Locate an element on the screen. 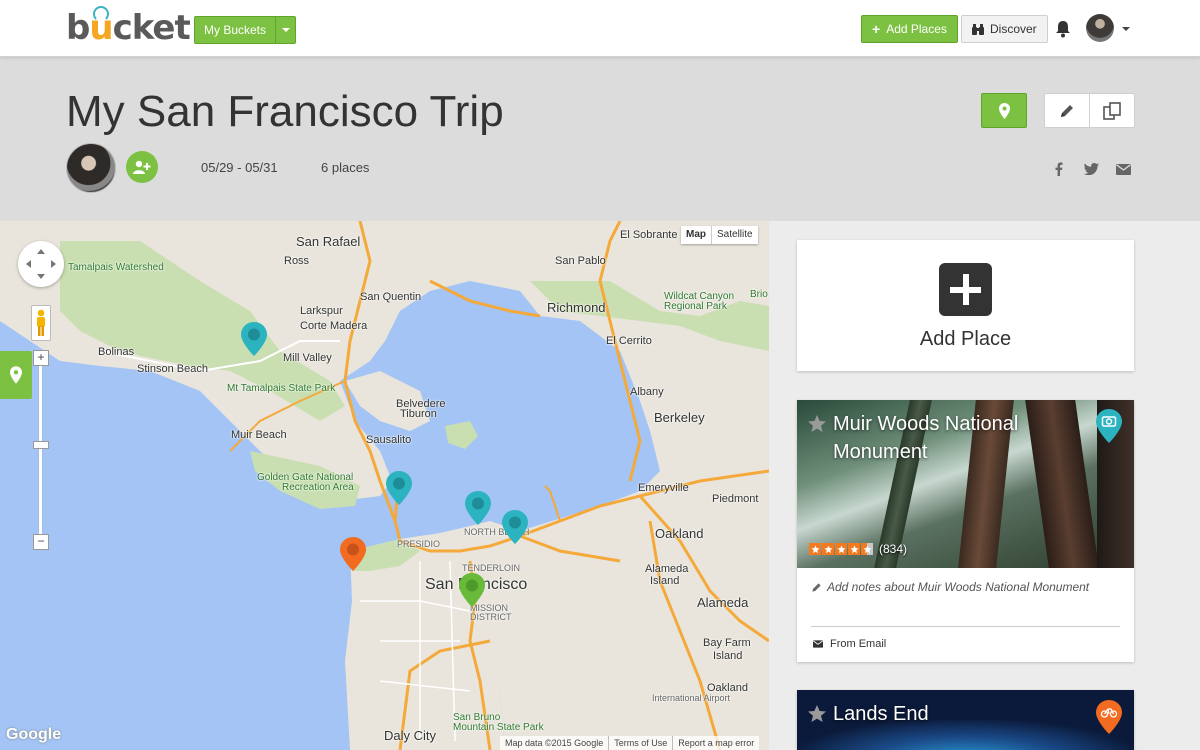 The image size is (1200, 750). map-label: Recreation Area is located at coordinates (318, 487).